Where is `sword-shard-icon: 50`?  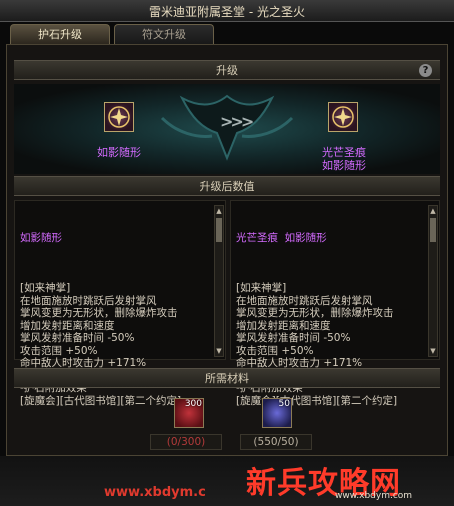
sword-shard-icon: 50 is located at coordinates (277, 413).